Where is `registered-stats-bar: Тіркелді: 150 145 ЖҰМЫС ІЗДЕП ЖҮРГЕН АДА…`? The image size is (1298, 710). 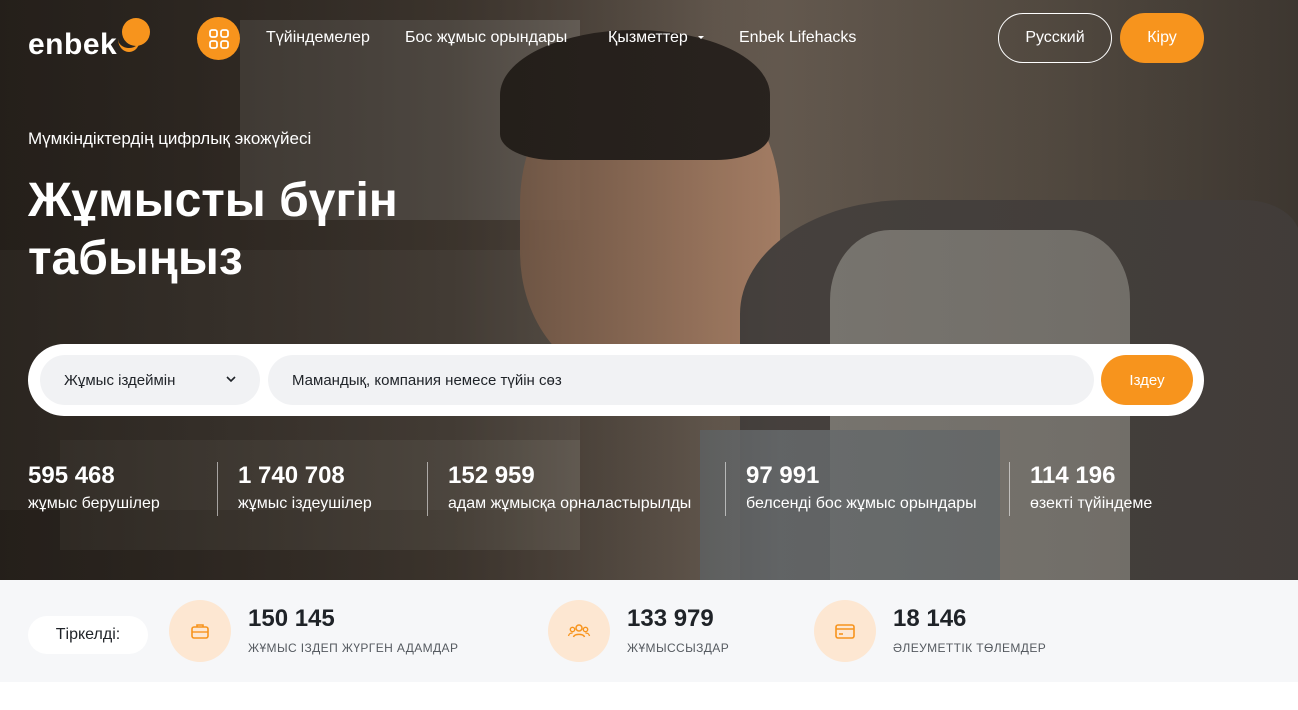
registered-stats-bar: Тіркелді: 150 145 ЖҰМЫС ІЗДЕП ЖҮРГЕН АДА… is located at coordinates (649, 631).